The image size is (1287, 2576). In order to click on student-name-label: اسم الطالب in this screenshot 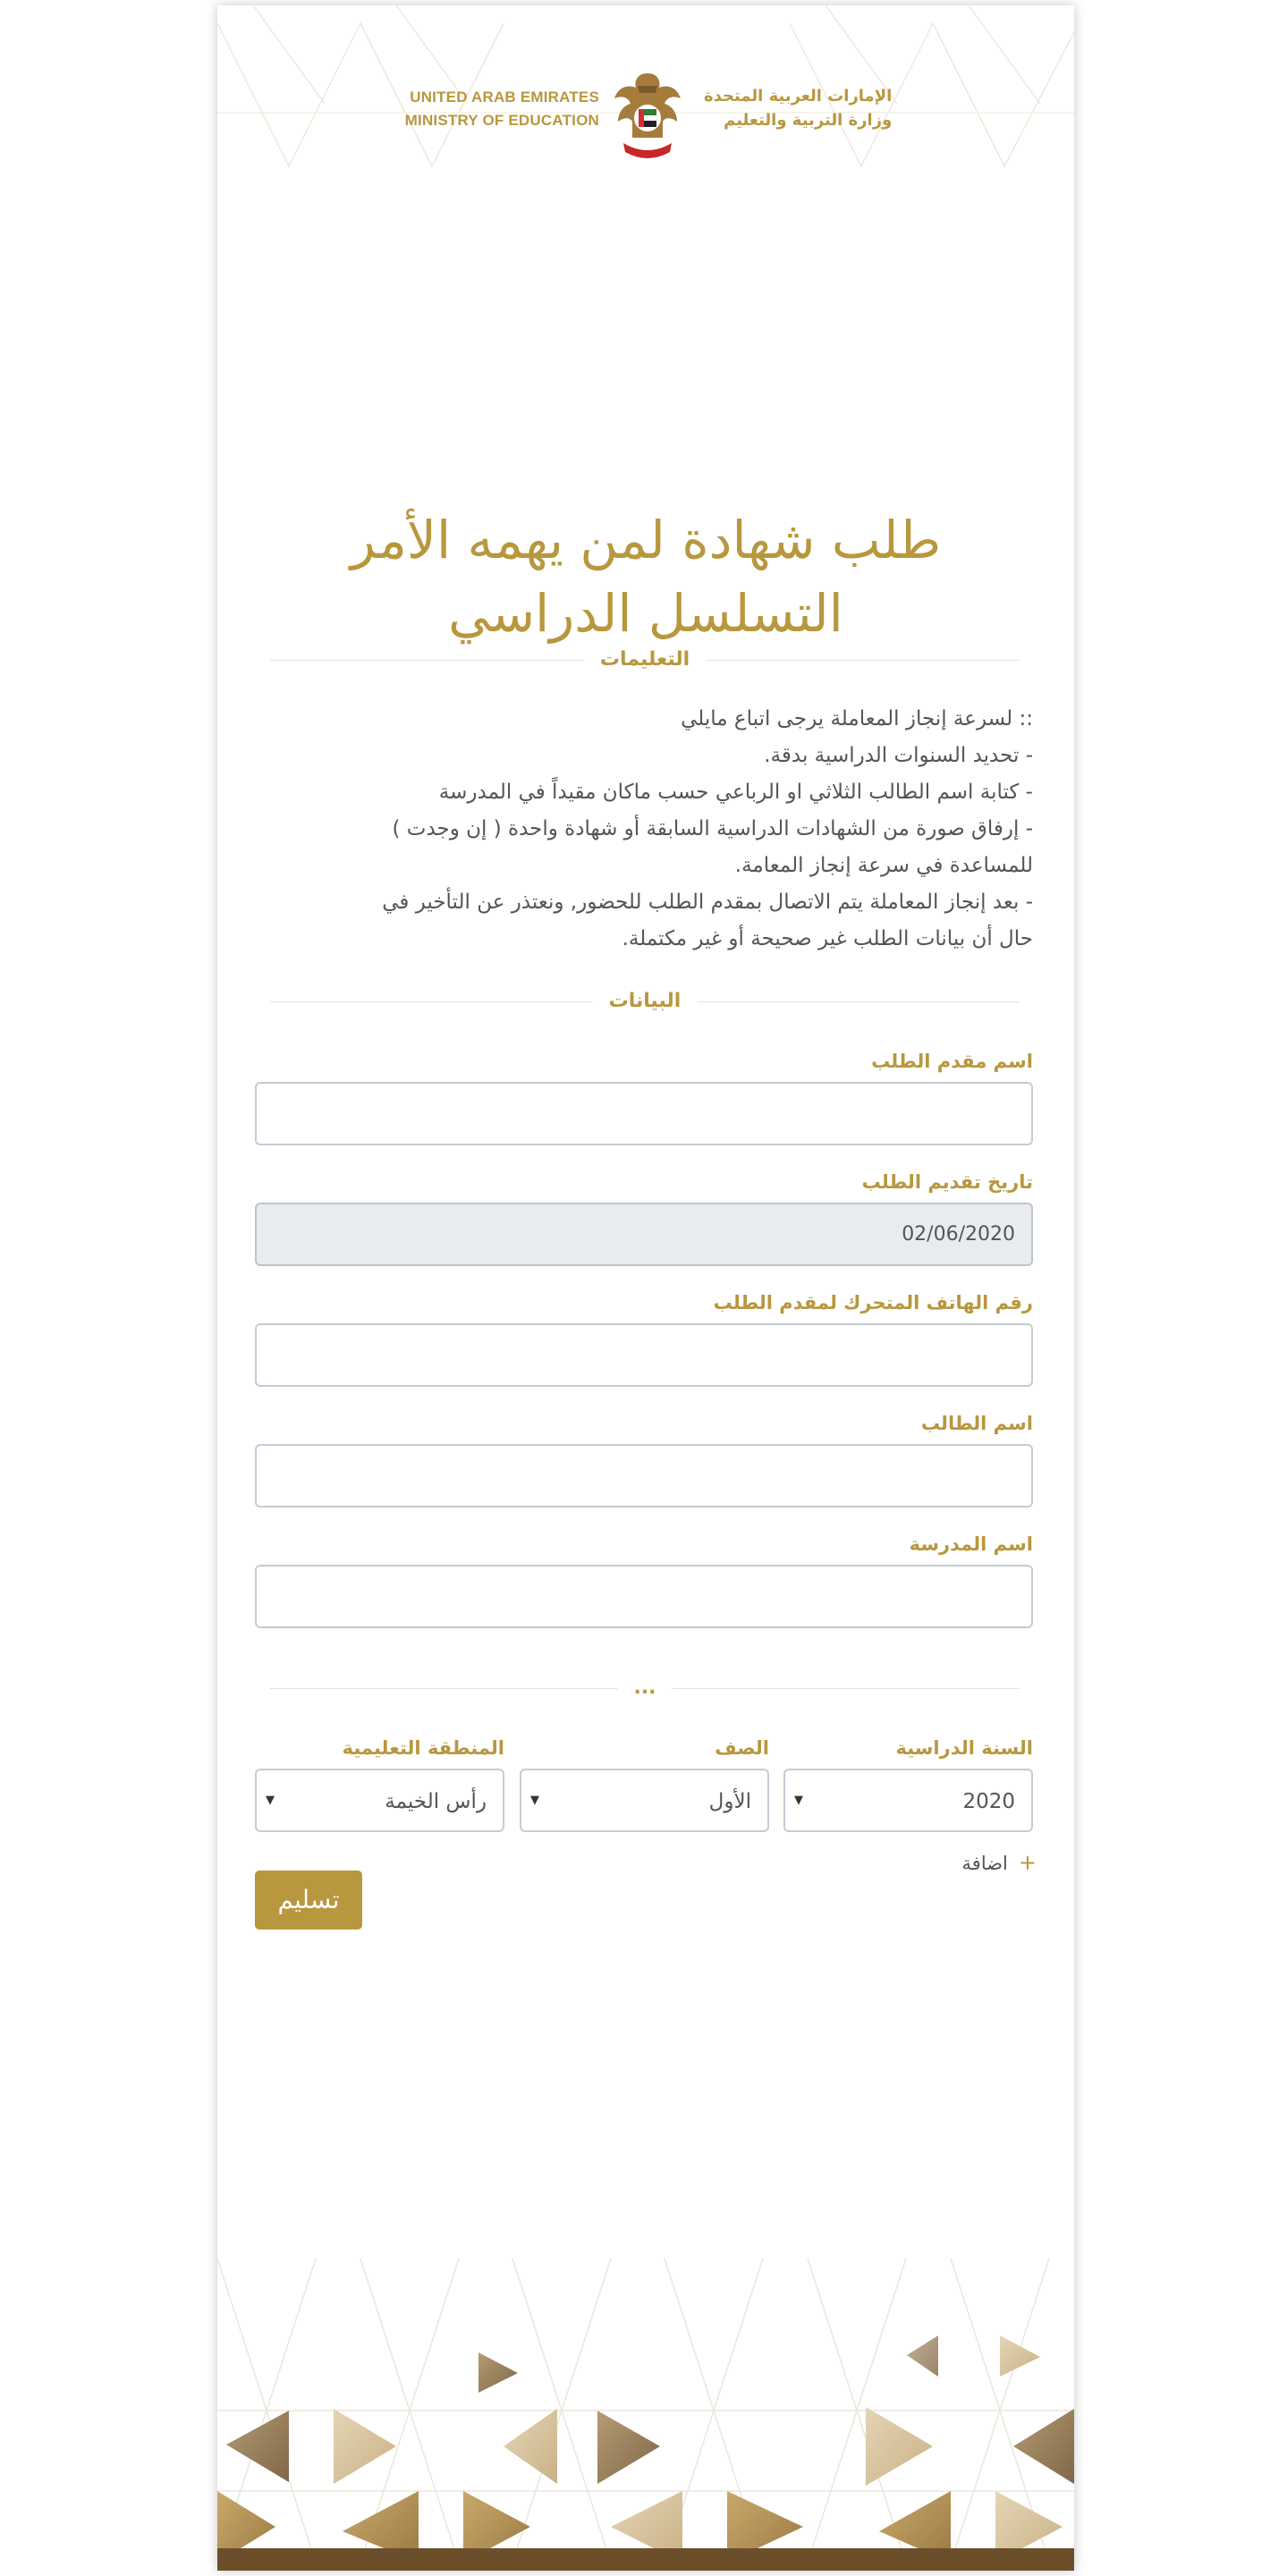, I will do `click(977, 1423)`.